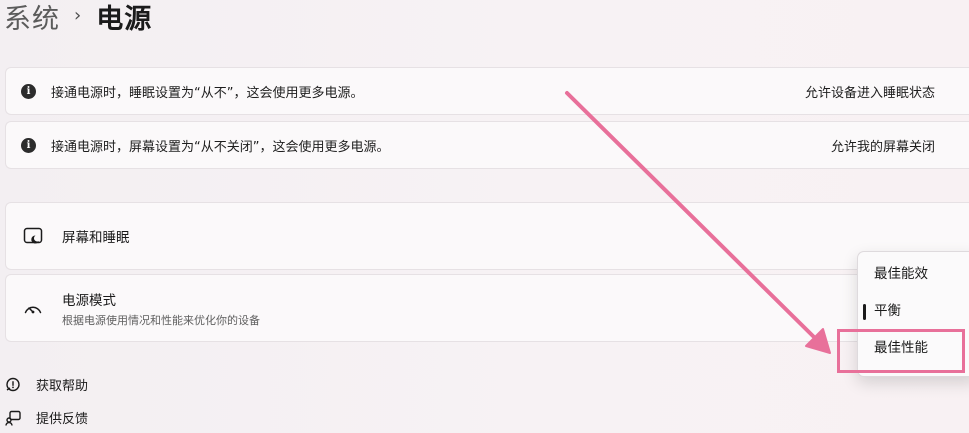 The image size is (969, 433). I want to click on power-mode-text: 电源模式 根据电源使用情况和性能来优化你的设备, so click(161, 308).